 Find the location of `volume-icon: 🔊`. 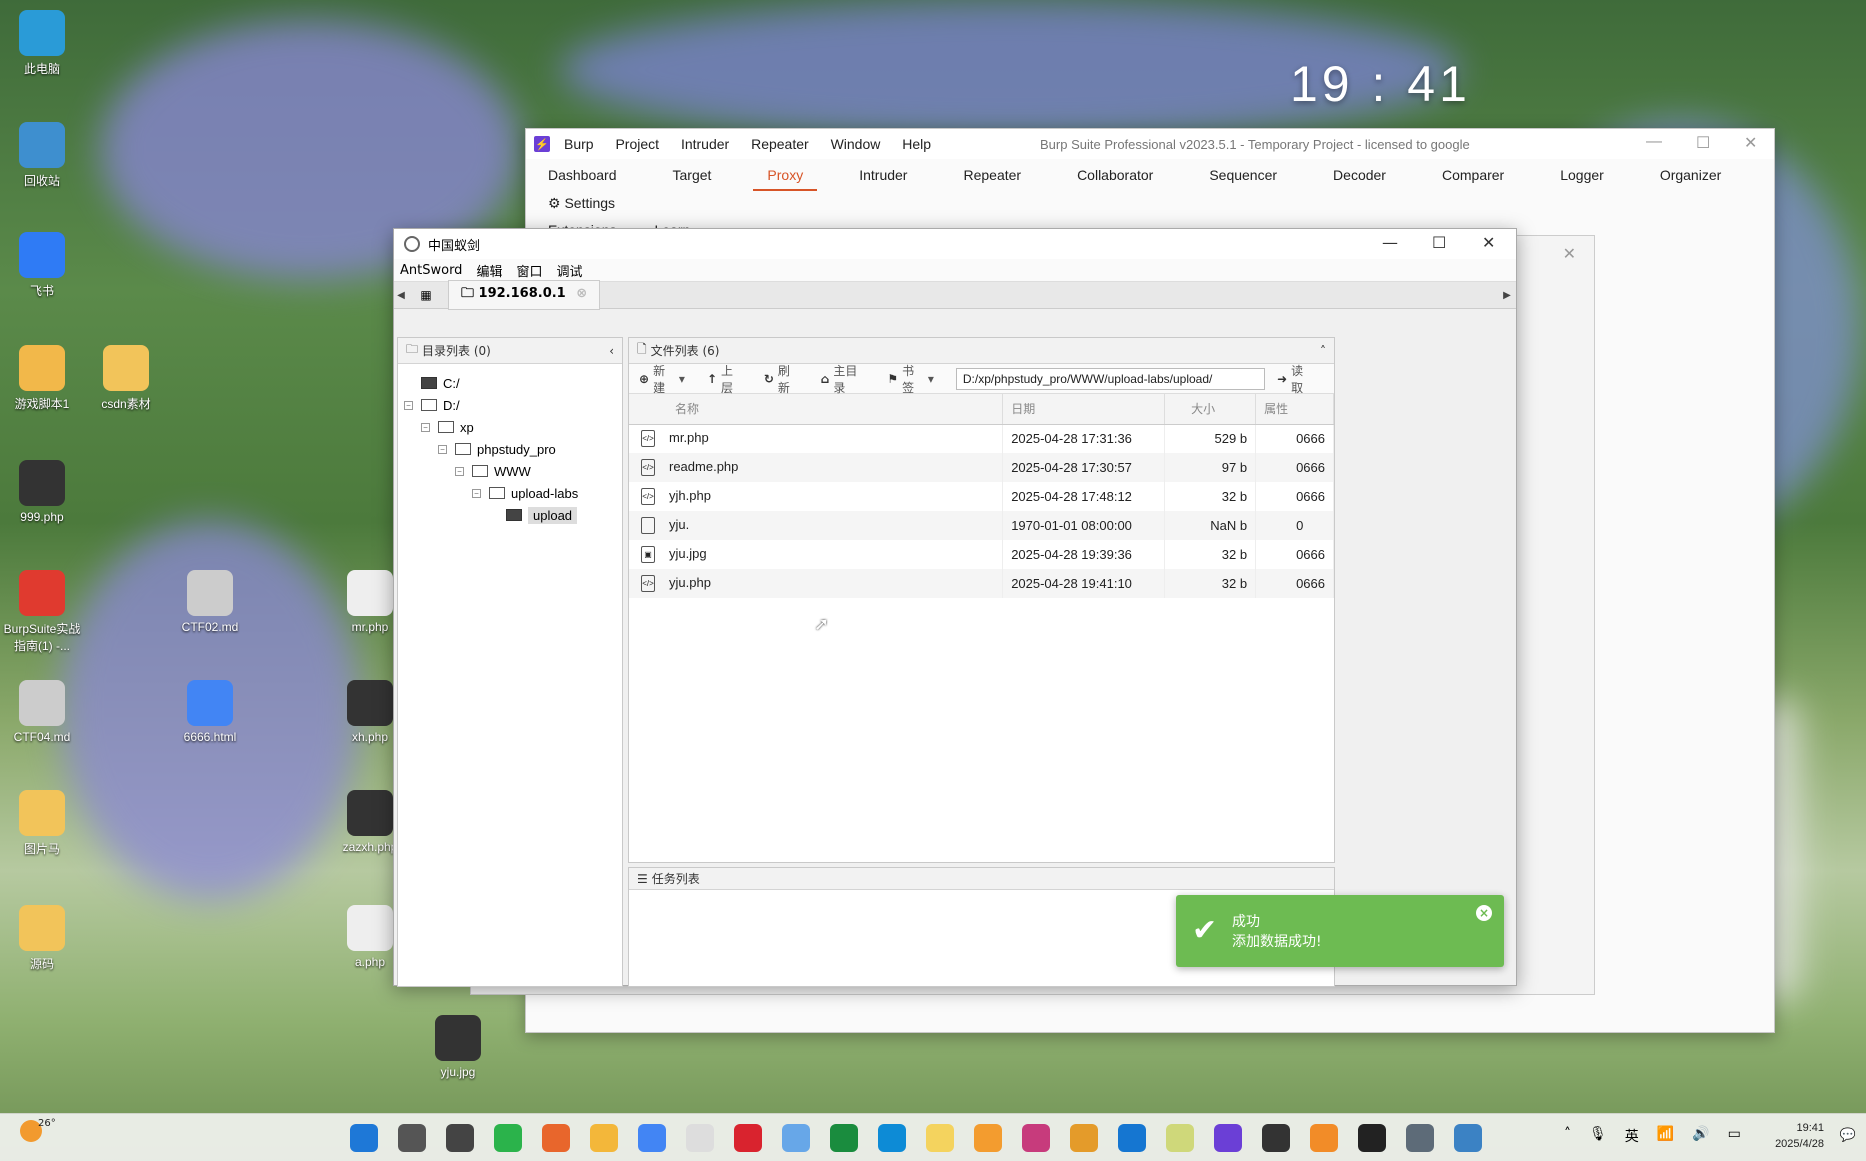

volume-icon: 🔊 is located at coordinates (1700, 1136).